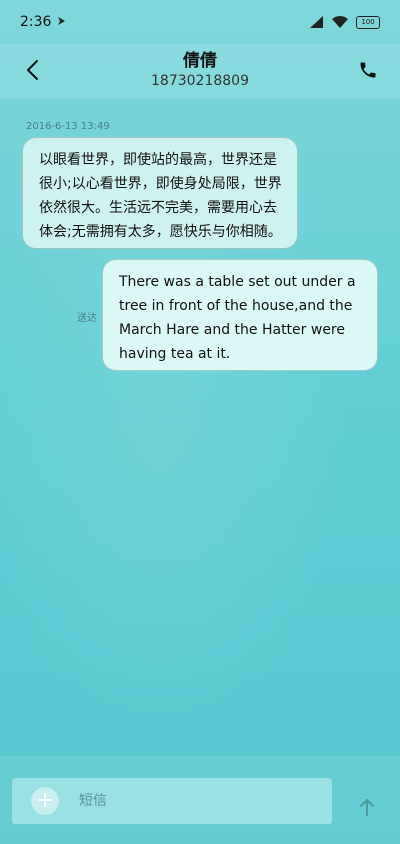 This screenshot has width=400, height=844. Describe the element at coordinates (36, 22) in the screenshot. I see `status-time: 2:36` at that location.